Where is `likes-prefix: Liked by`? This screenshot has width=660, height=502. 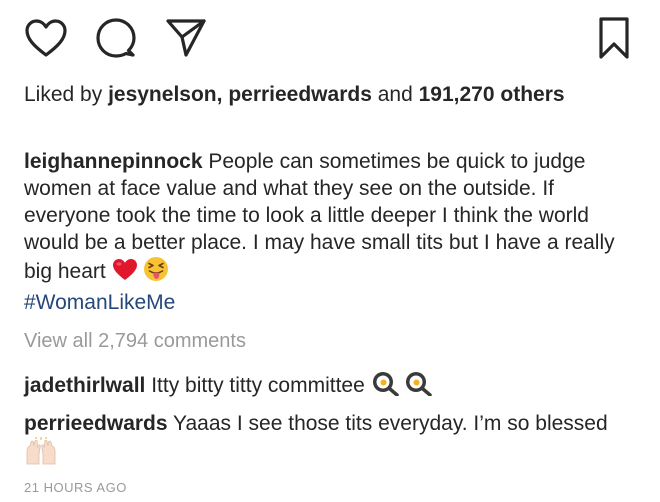
likes-prefix: Liked by is located at coordinates (63, 94).